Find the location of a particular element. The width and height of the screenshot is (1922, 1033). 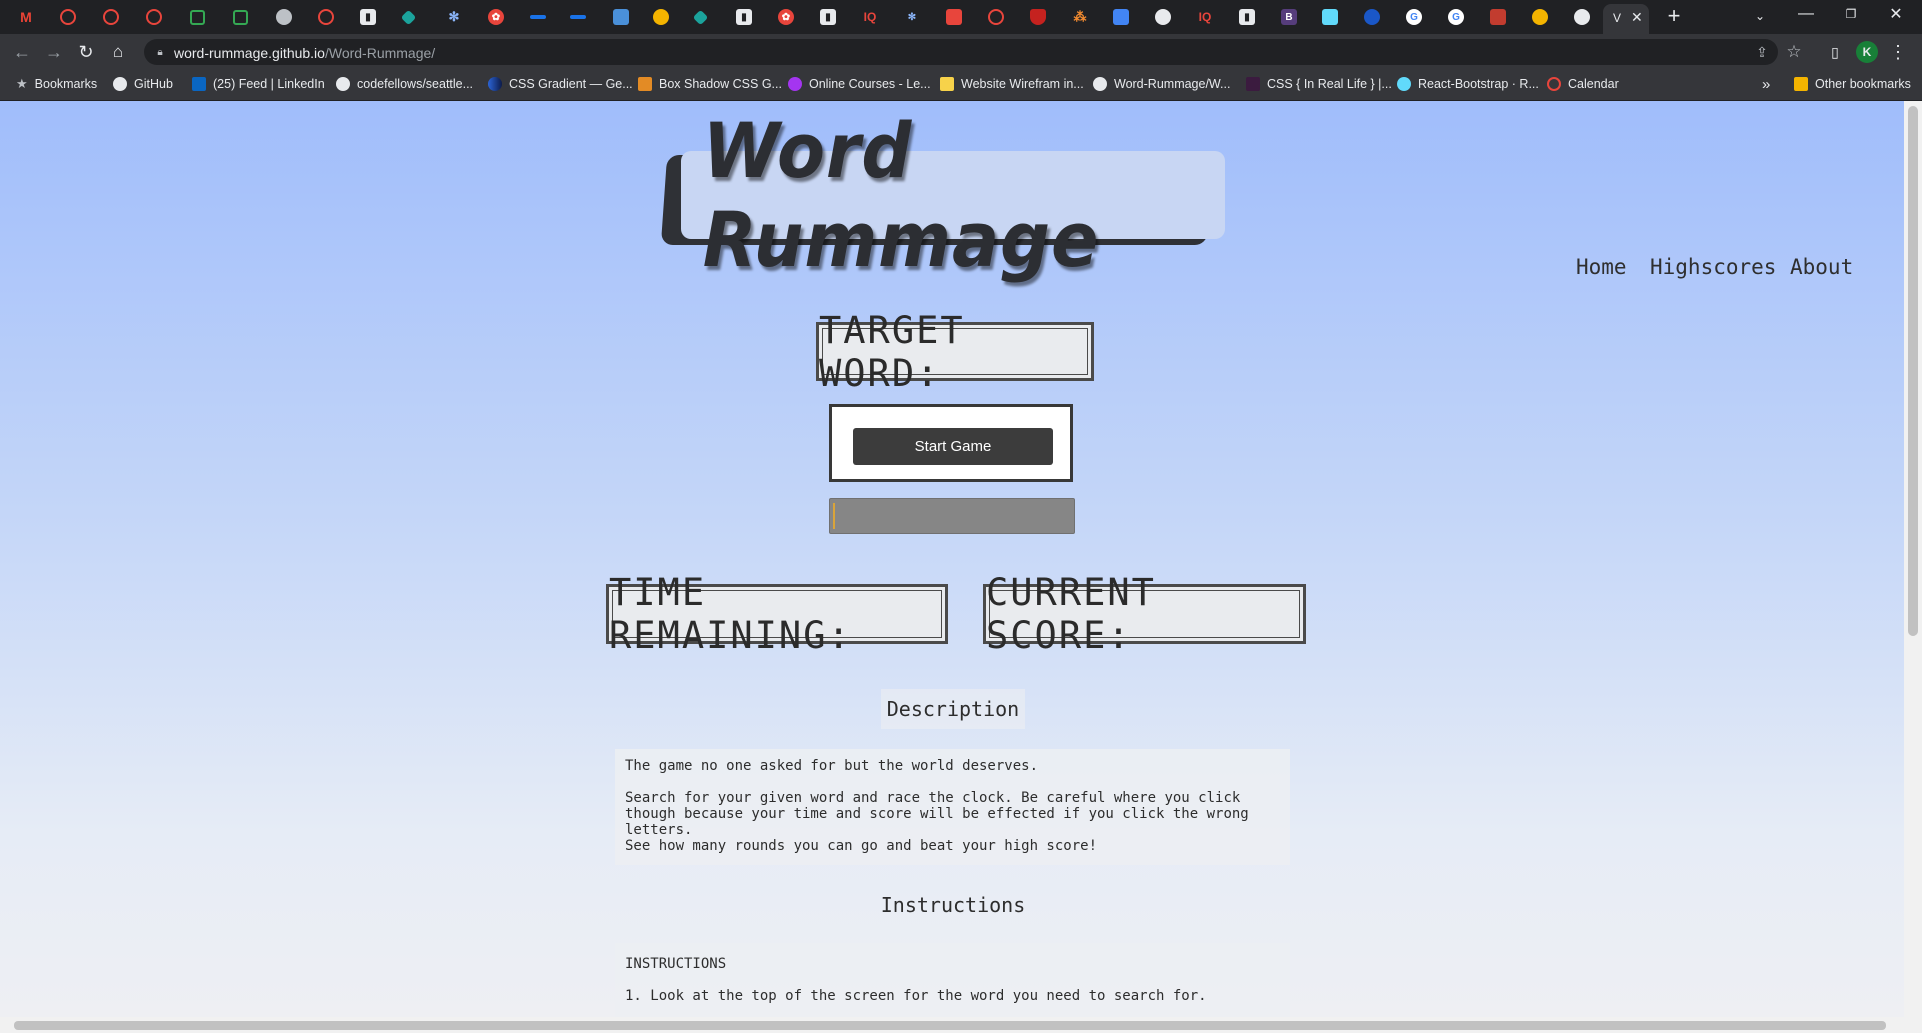

trello-icon: ▮ is located at coordinates (828, 17).